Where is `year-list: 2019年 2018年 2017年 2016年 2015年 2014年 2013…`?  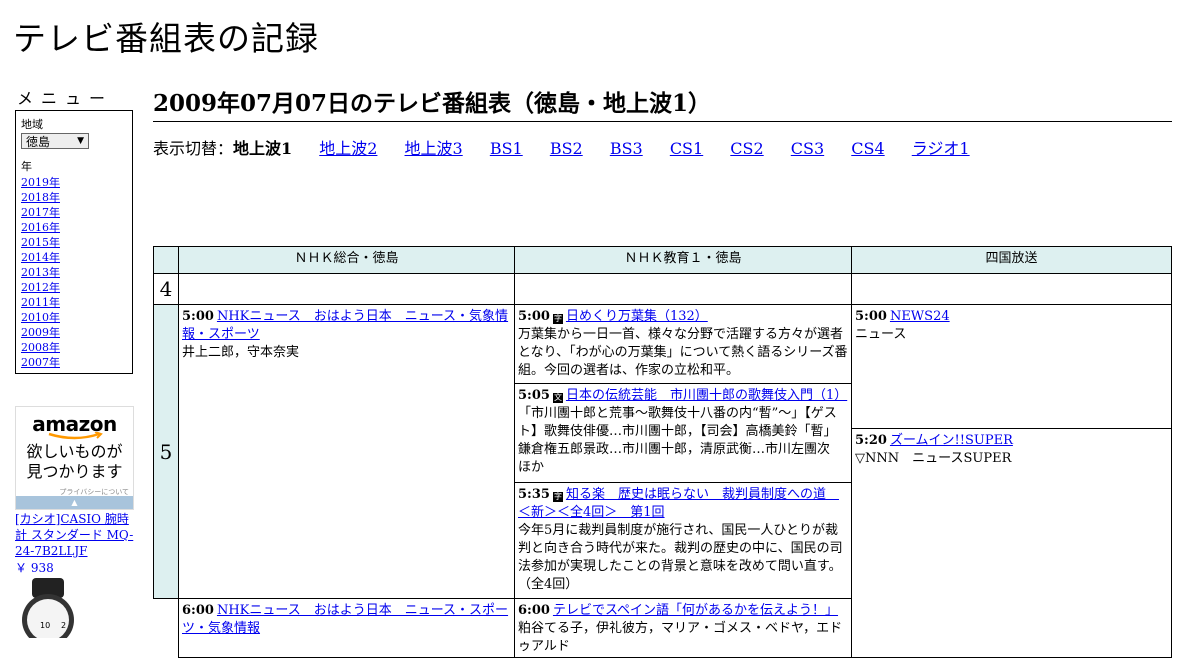
year-list: 2019年 2018年 2017年 2016年 2015年 2014年 2013… is located at coordinates (74, 272).